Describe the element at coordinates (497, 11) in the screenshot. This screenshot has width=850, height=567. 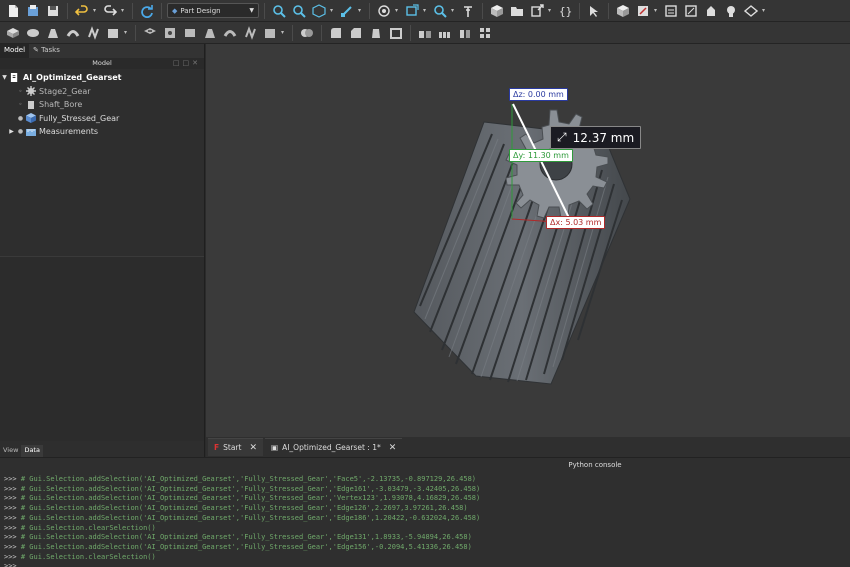
I see `create-part-icon` at that location.